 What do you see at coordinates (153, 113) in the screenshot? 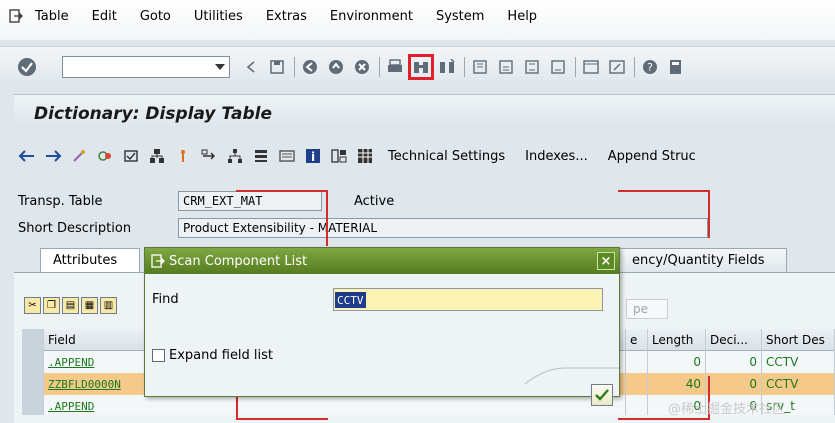
I see `page-title: Dictionary: Display Table` at bounding box center [153, 113].